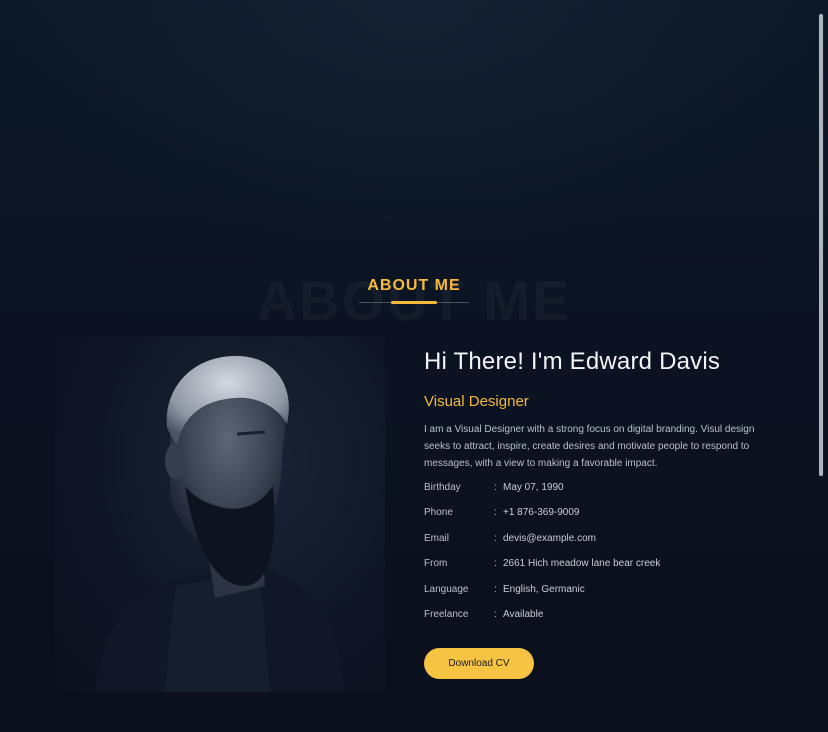 The image size is (828, 732). What do you see at coordinates (572, 361) in the screenshot?
I see `profile-name: Hi There! I'm Edward Davis` at bounding box center [572, 361].